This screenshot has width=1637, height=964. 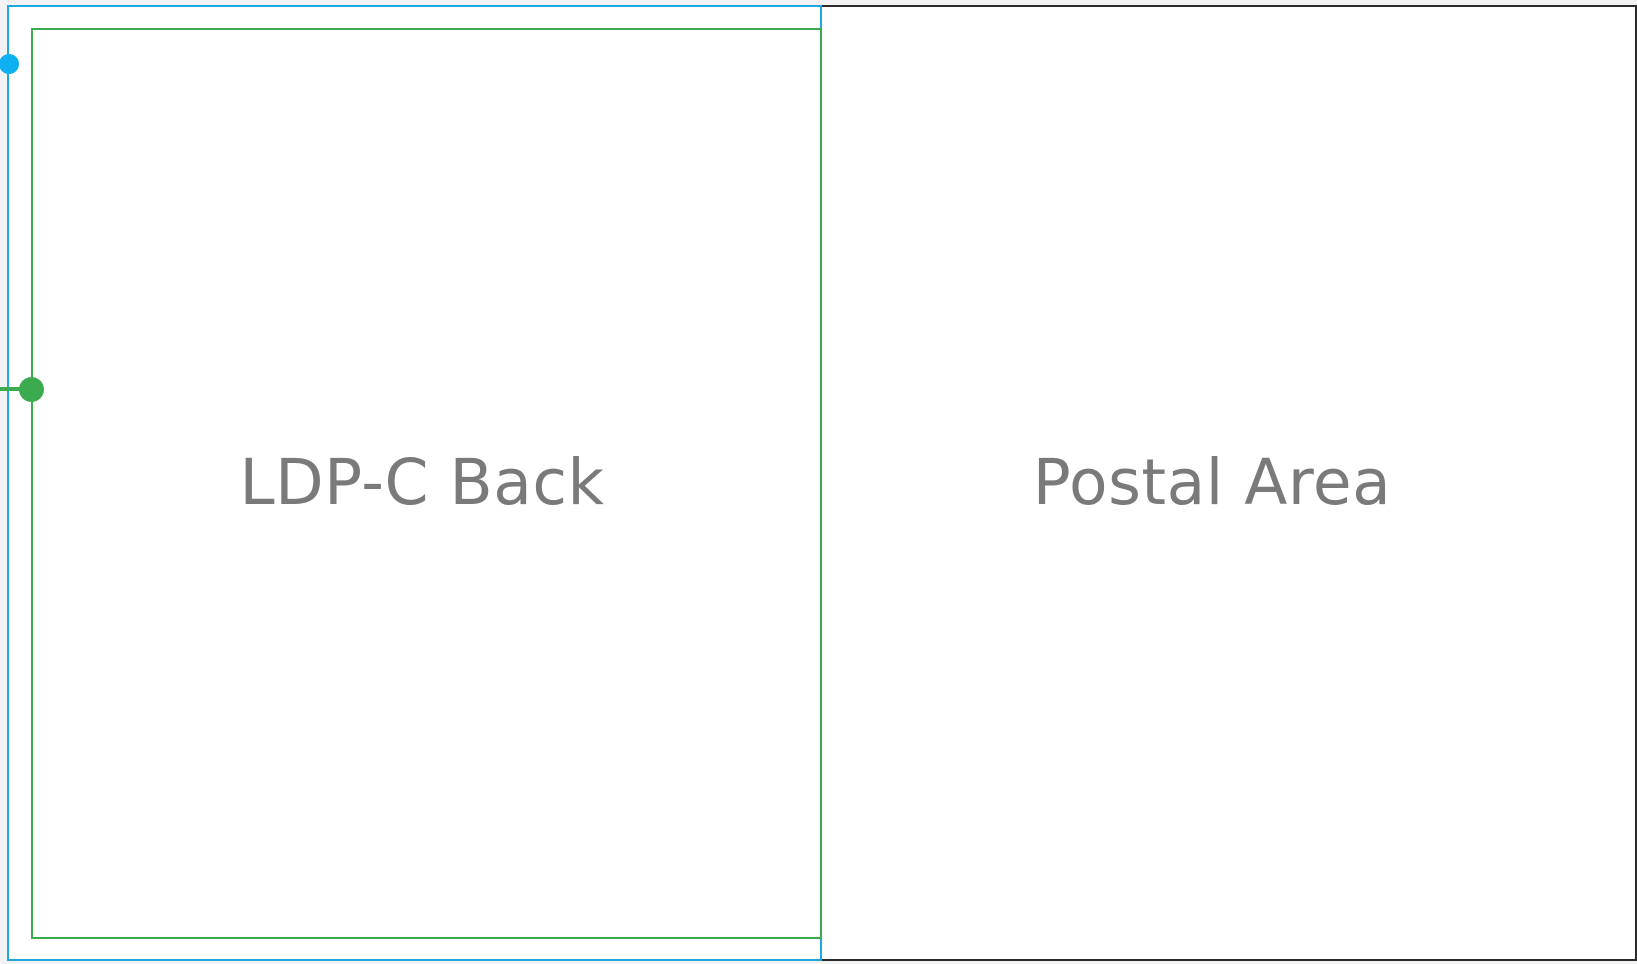 What do you see at coordinates (1212, 482) in the screenshot?
I see `postal-area-label: Postal Area` at bounding box center [1212, 482].